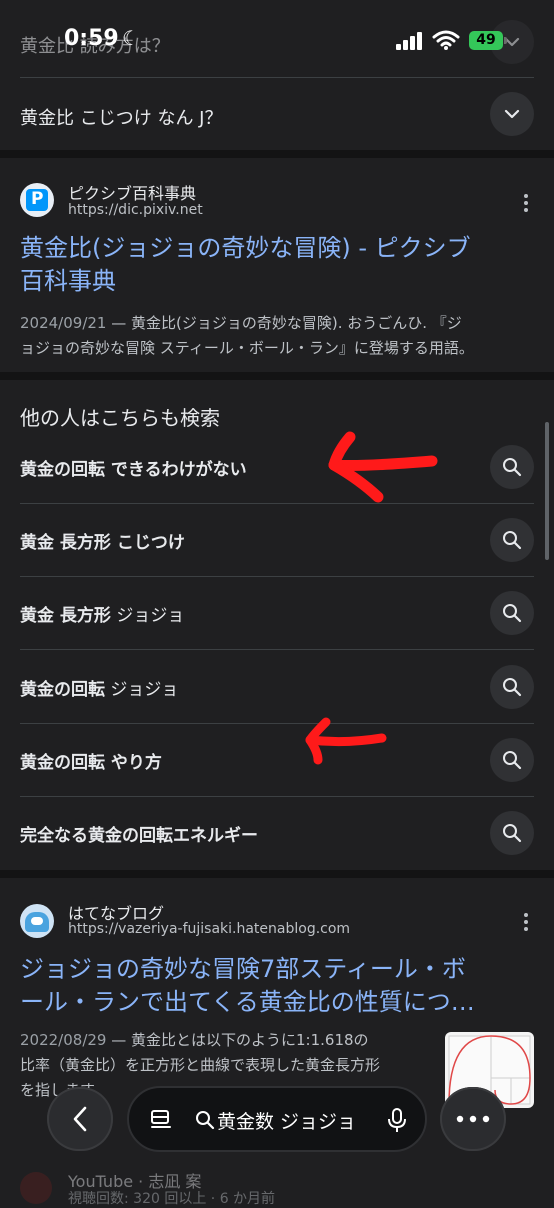 Image resolution: width=554 pixels, height=1208 pixels. What do you see at coordinates (286, 1120) in the screenshot?
I see `search-query: 黄金数 ジョジョ` at bounding box center [286, 1120].